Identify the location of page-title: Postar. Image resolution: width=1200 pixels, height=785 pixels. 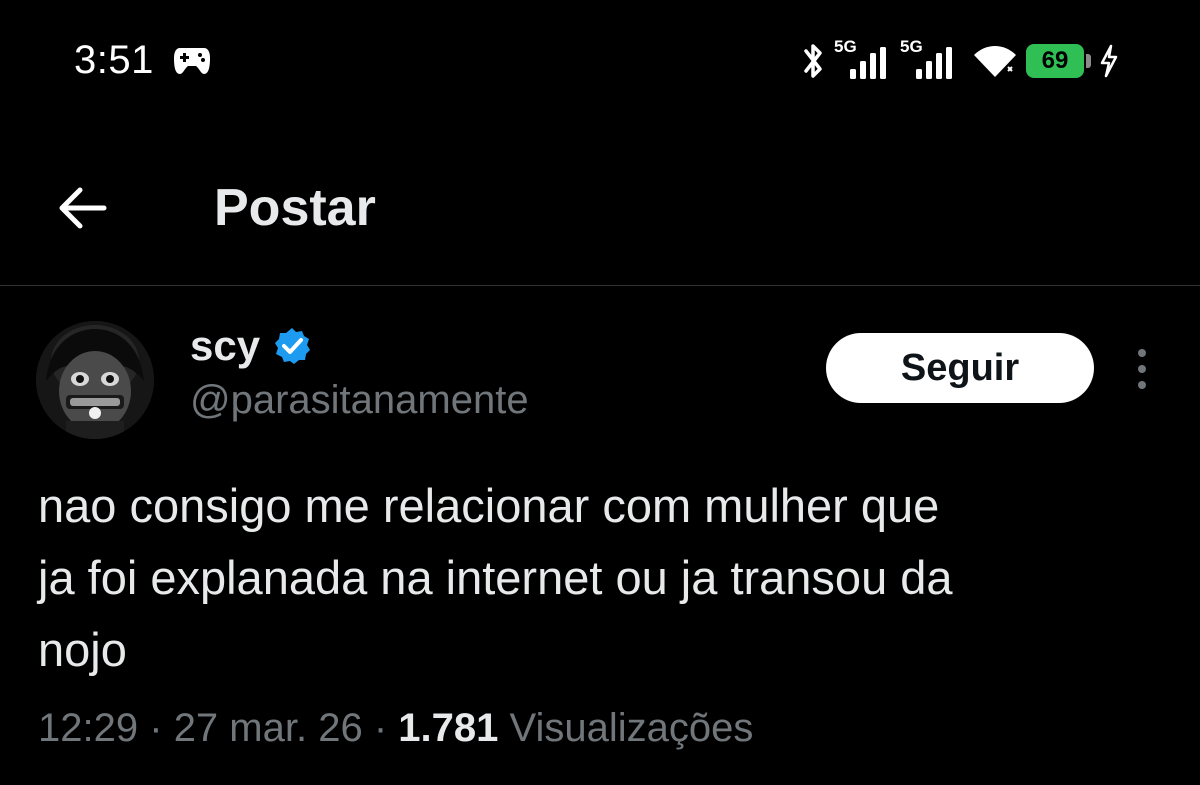
(295, 208).